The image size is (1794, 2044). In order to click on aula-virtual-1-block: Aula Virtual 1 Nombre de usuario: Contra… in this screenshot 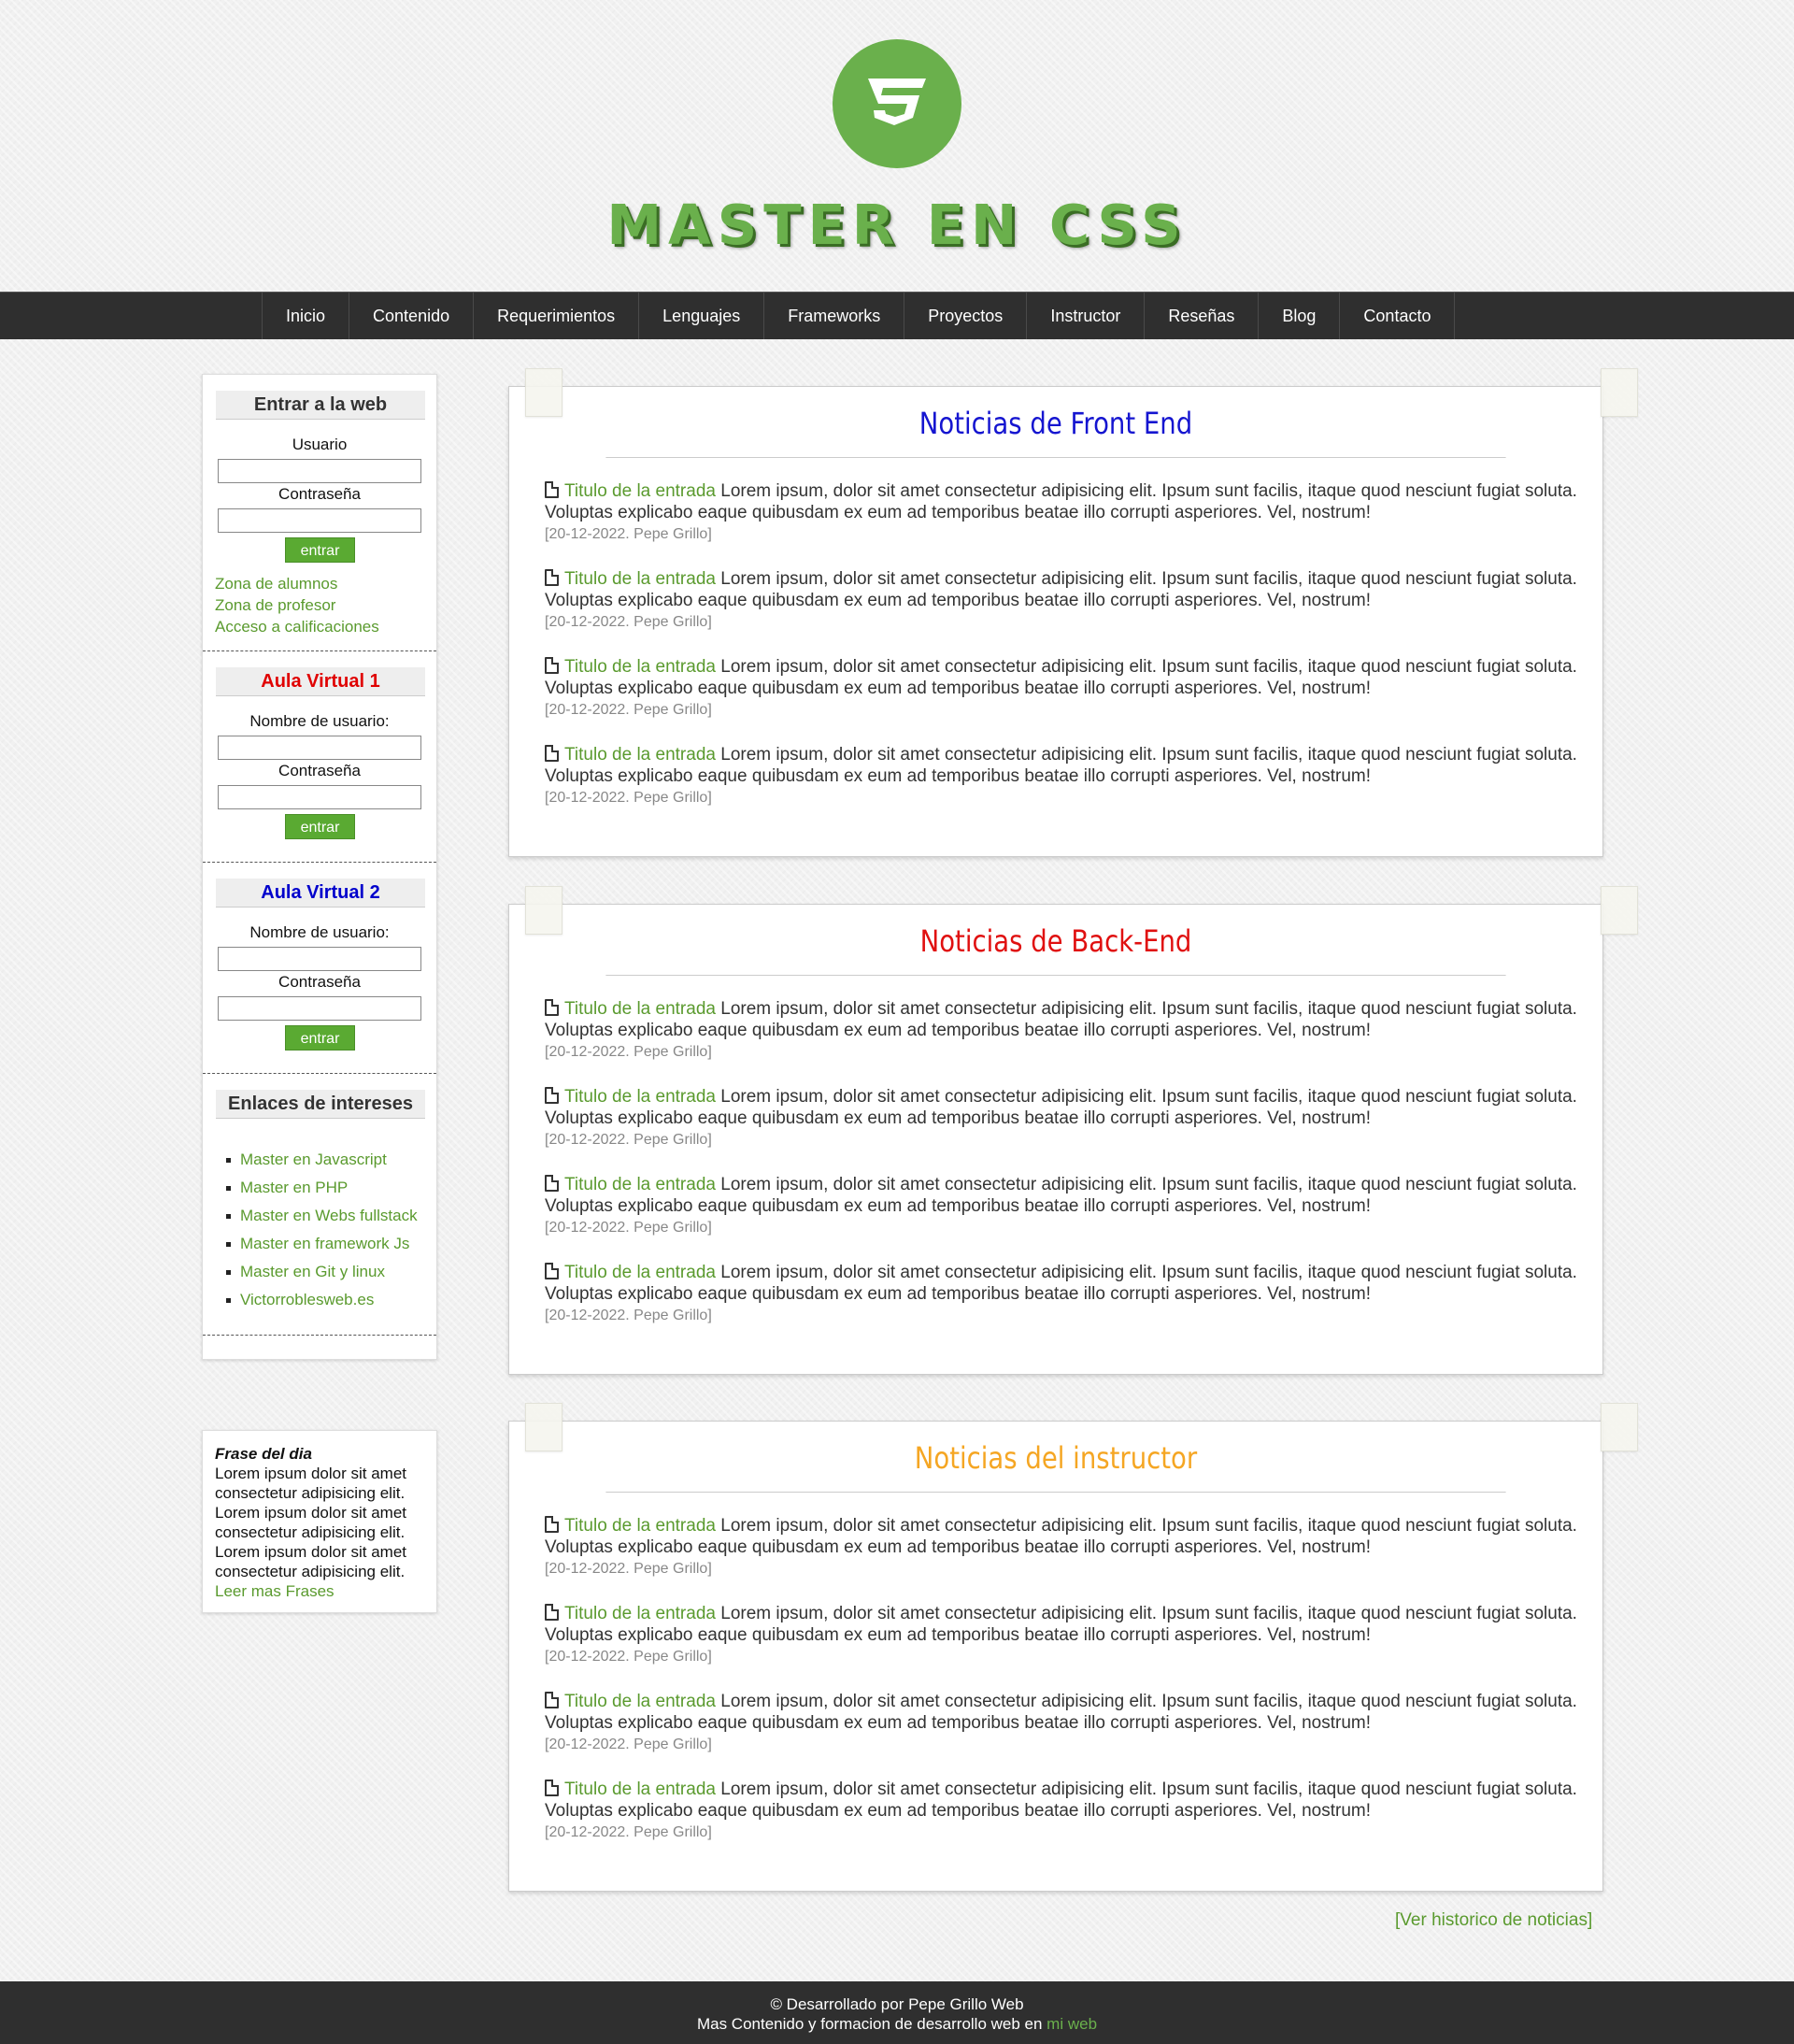, I will do `click(319, 757)`.